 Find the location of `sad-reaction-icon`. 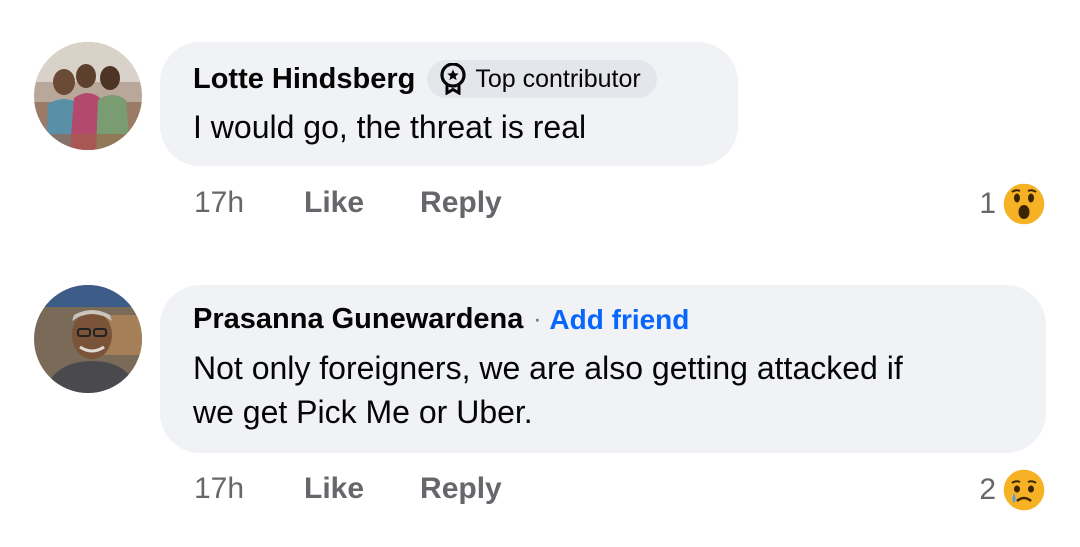

sad-reaction-icon is located at coordinates (1024, 490).